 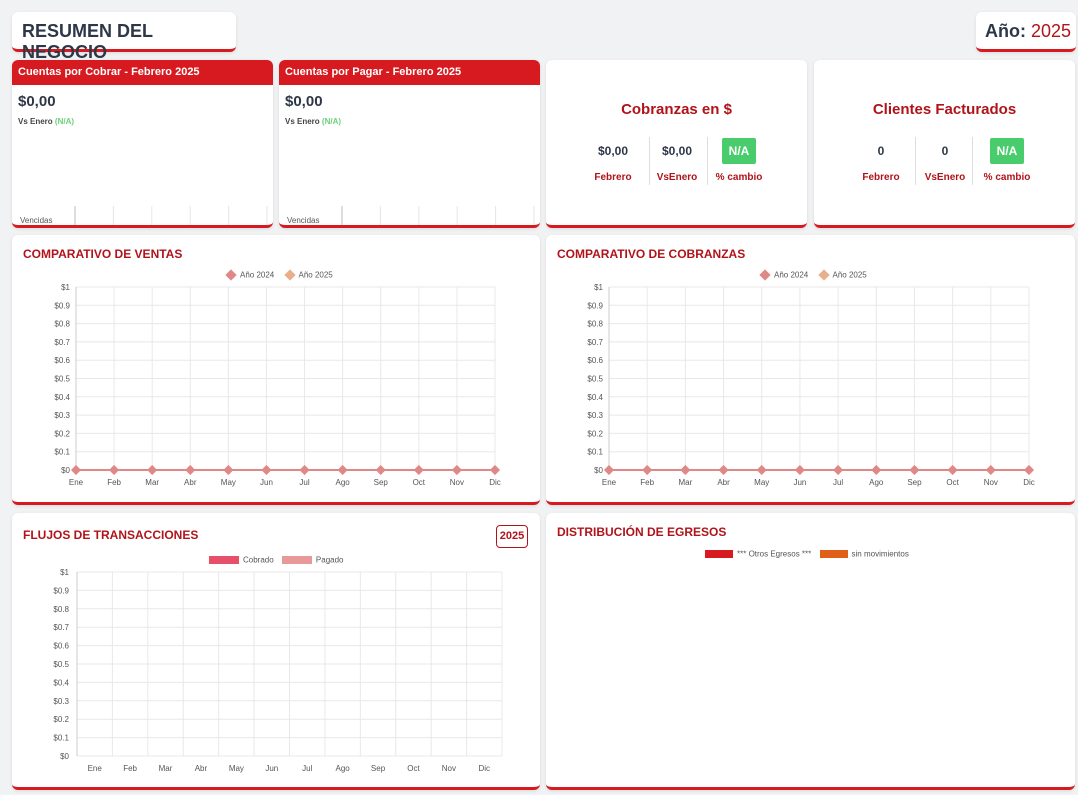 What do you see at coordinates (642, 532) in the screenshot?
I see `panel-title: DISTRIBUCIÓN DE EGRESOS` at bounding box center [642, 532].